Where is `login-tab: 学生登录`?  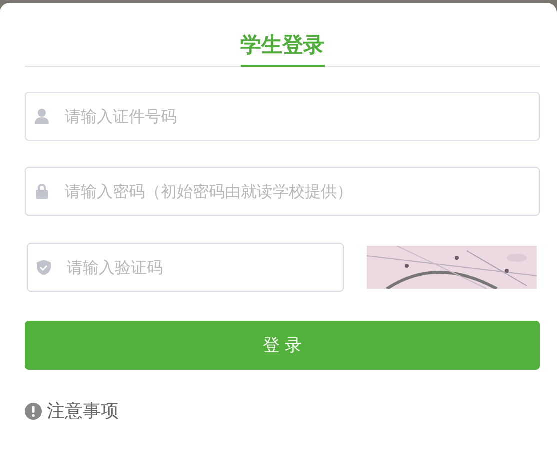 login-tab: 学生登录 is located at coordinates (282, 49).